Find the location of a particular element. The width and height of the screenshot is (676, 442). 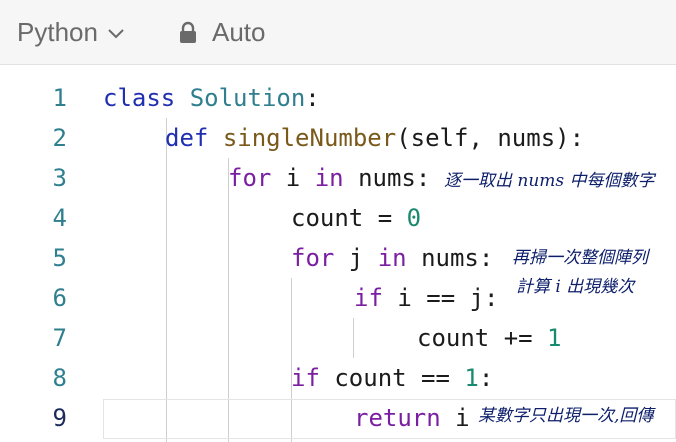

code-line: 2 def singleNumber(self, nums): is located at coordinates (338, 138).